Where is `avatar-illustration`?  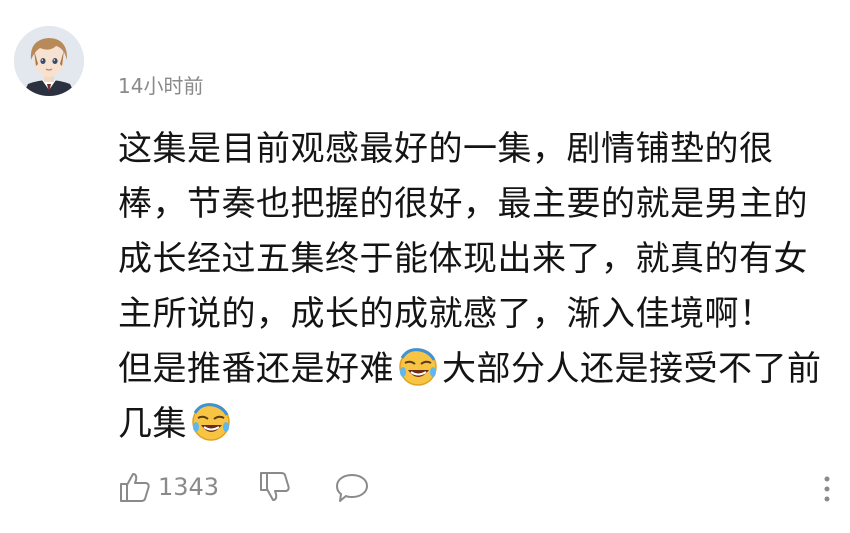
avatar-illustration is located at coordinates (49, 61).